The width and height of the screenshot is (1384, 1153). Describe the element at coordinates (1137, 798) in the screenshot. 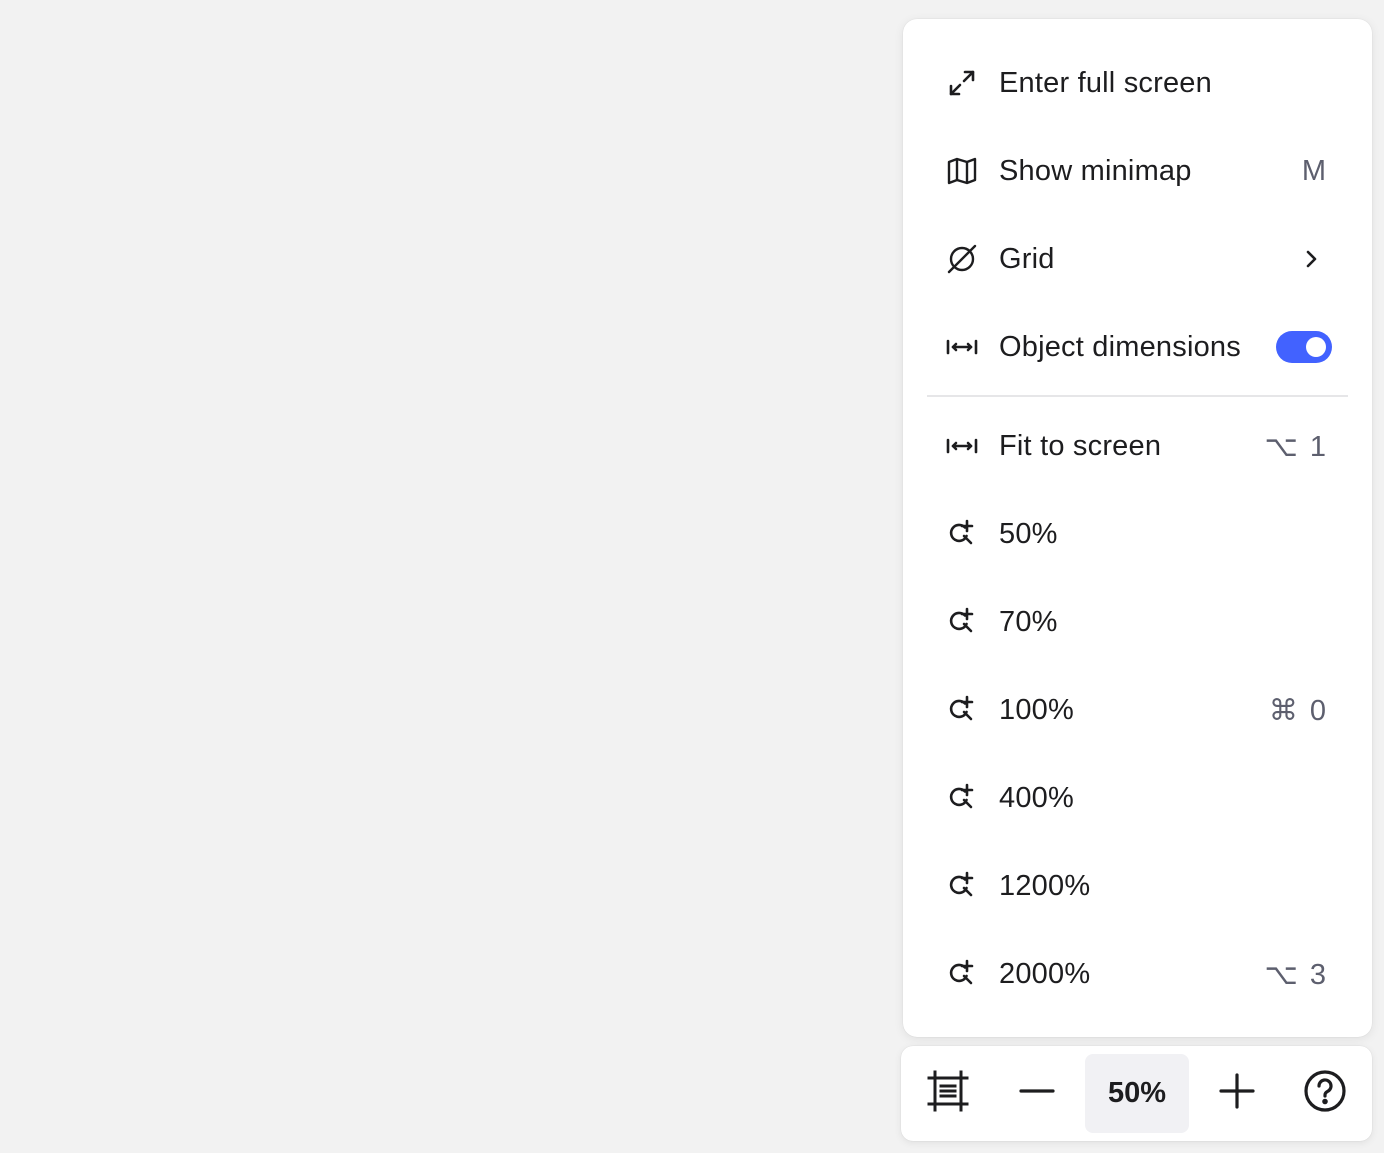

I see `menu-item-zoom-400: 400%` at that location.